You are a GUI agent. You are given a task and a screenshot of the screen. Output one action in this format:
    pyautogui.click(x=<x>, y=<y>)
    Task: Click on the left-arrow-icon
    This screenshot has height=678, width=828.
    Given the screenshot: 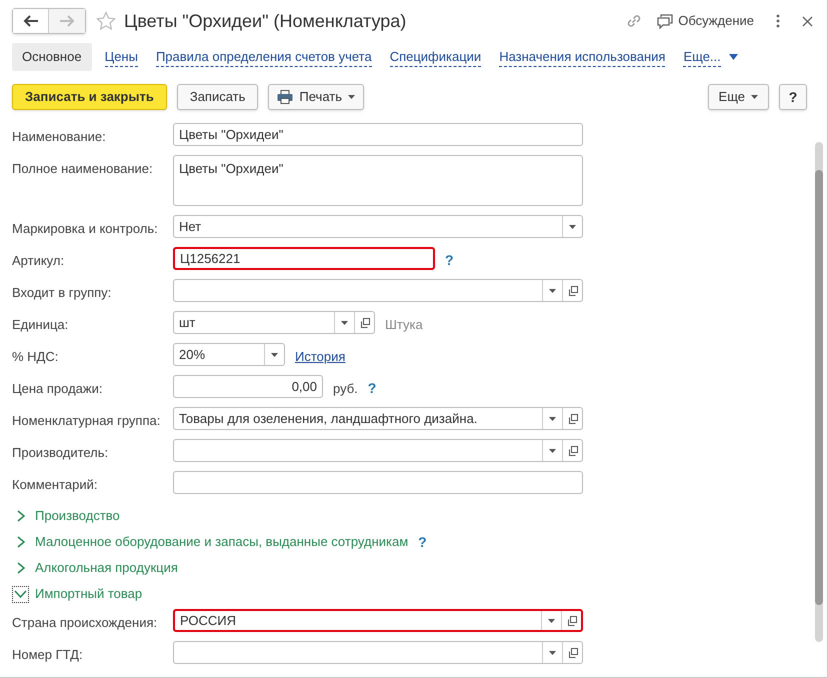 What is the action you would take?
    pyautogui.click(x=30, y=21)
    